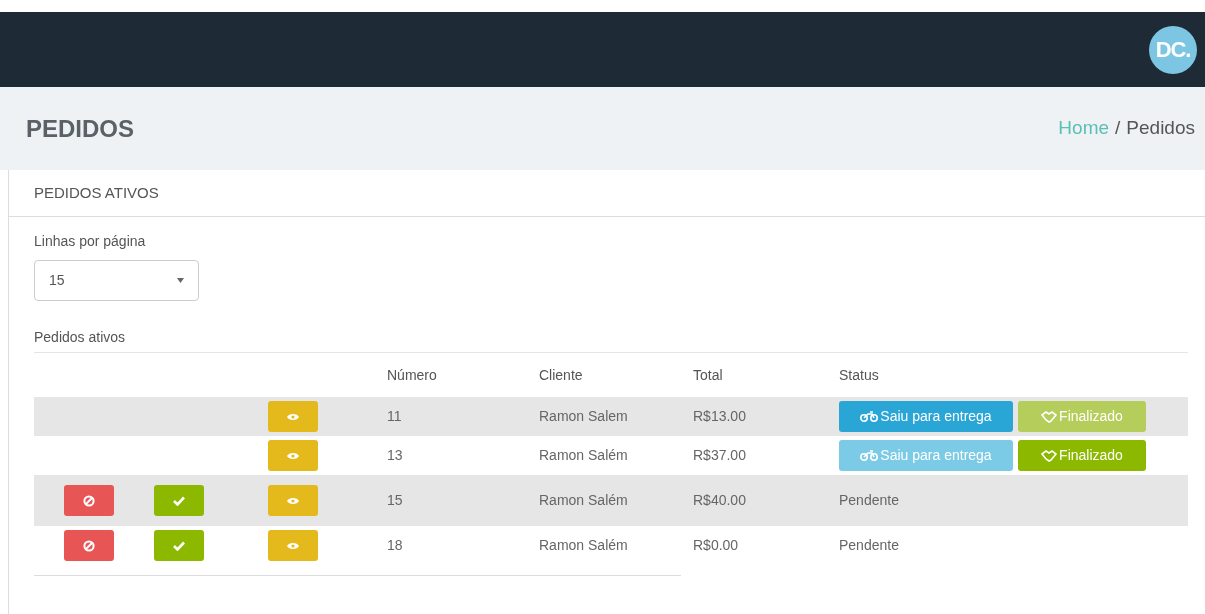 Image resolution: width=1205 pixels, height=614 pixels. Describe the element at coordinates (394, 416) in the screenshot. I see `order-number: 11` at that location.